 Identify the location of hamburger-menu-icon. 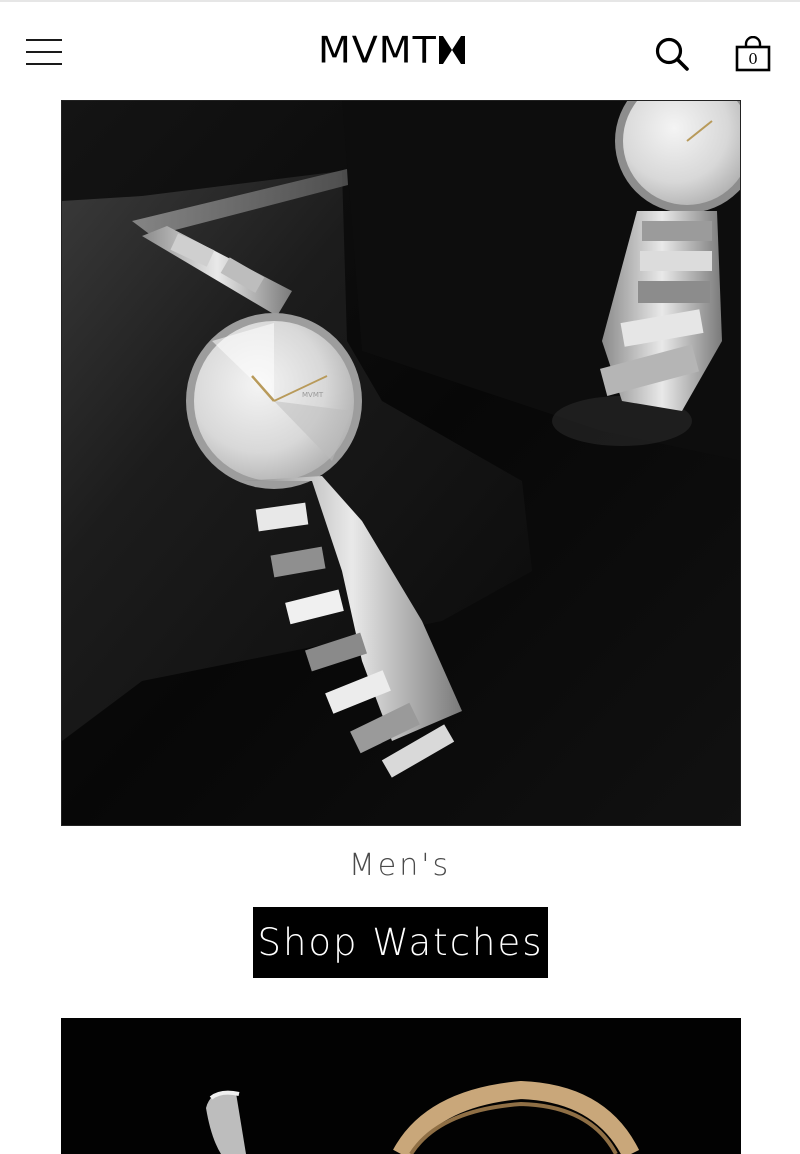
(44, 53).